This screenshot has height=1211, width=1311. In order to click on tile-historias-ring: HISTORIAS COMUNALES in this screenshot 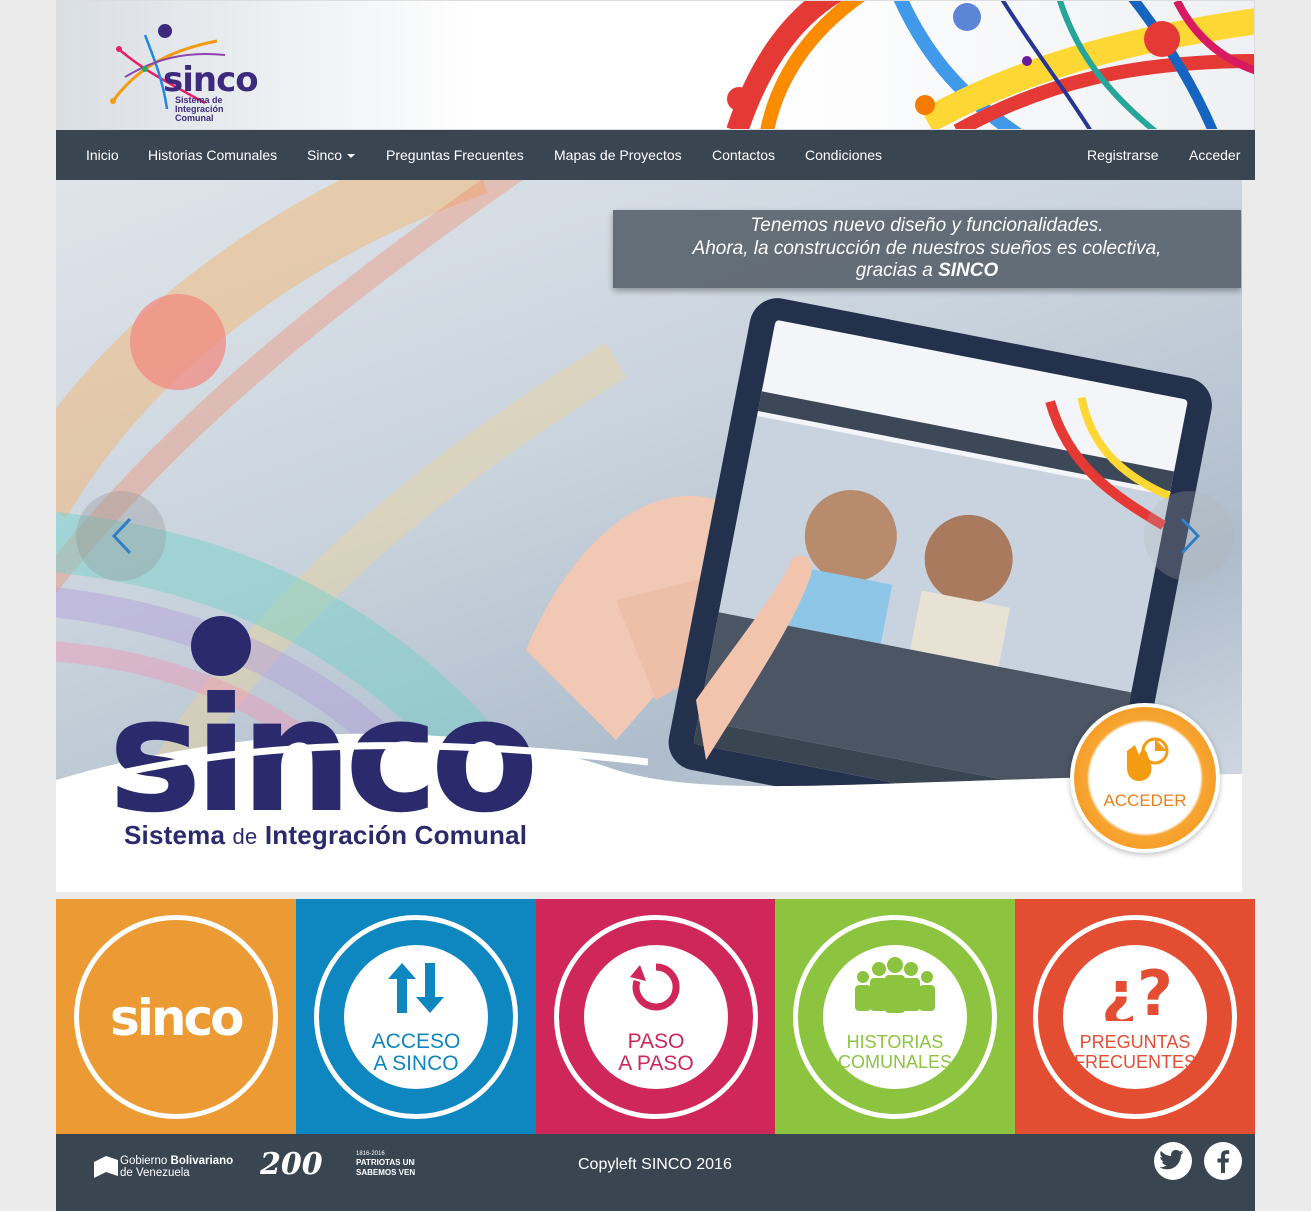, I will do `click(895, 1017)`.